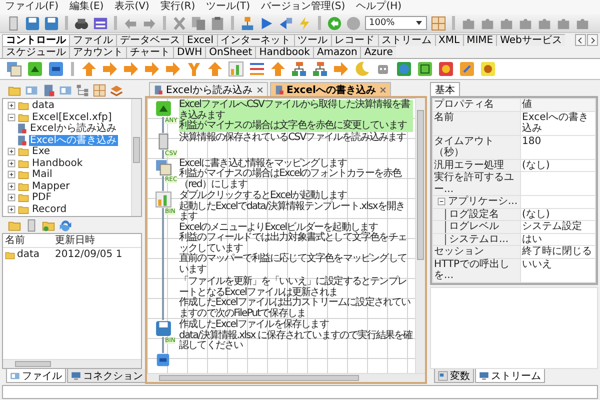 The image size is (600, 400). Describe the element at coordinates (558, 226) in the screenshot. I see `property-value: システム設定` at that location.